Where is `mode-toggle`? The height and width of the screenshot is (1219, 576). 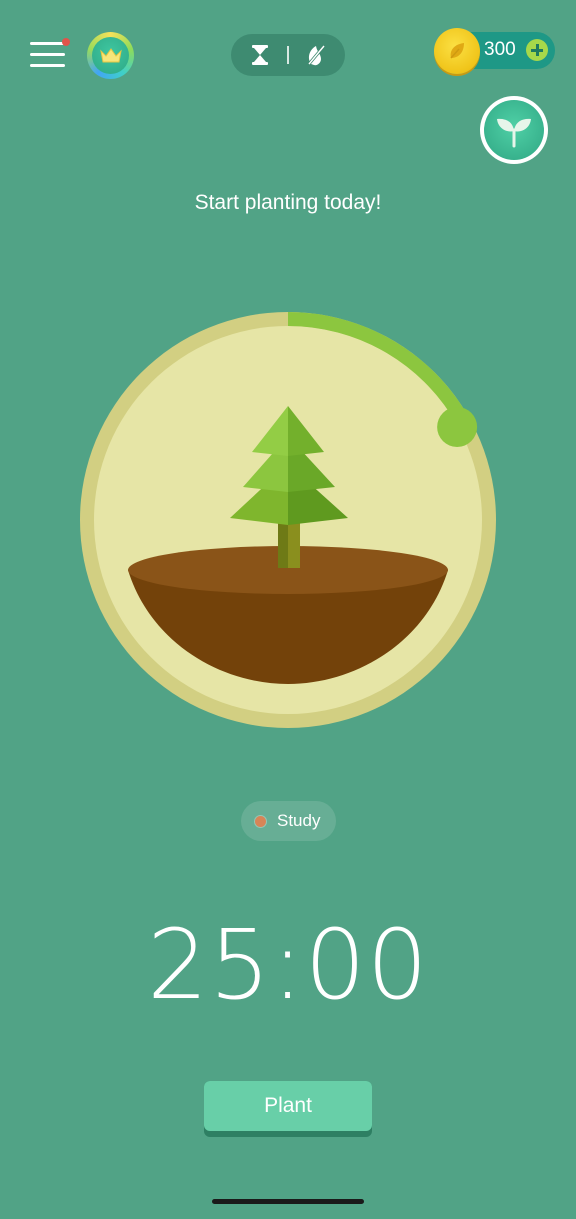
mode-toggle is located at coordinates (288, 55).